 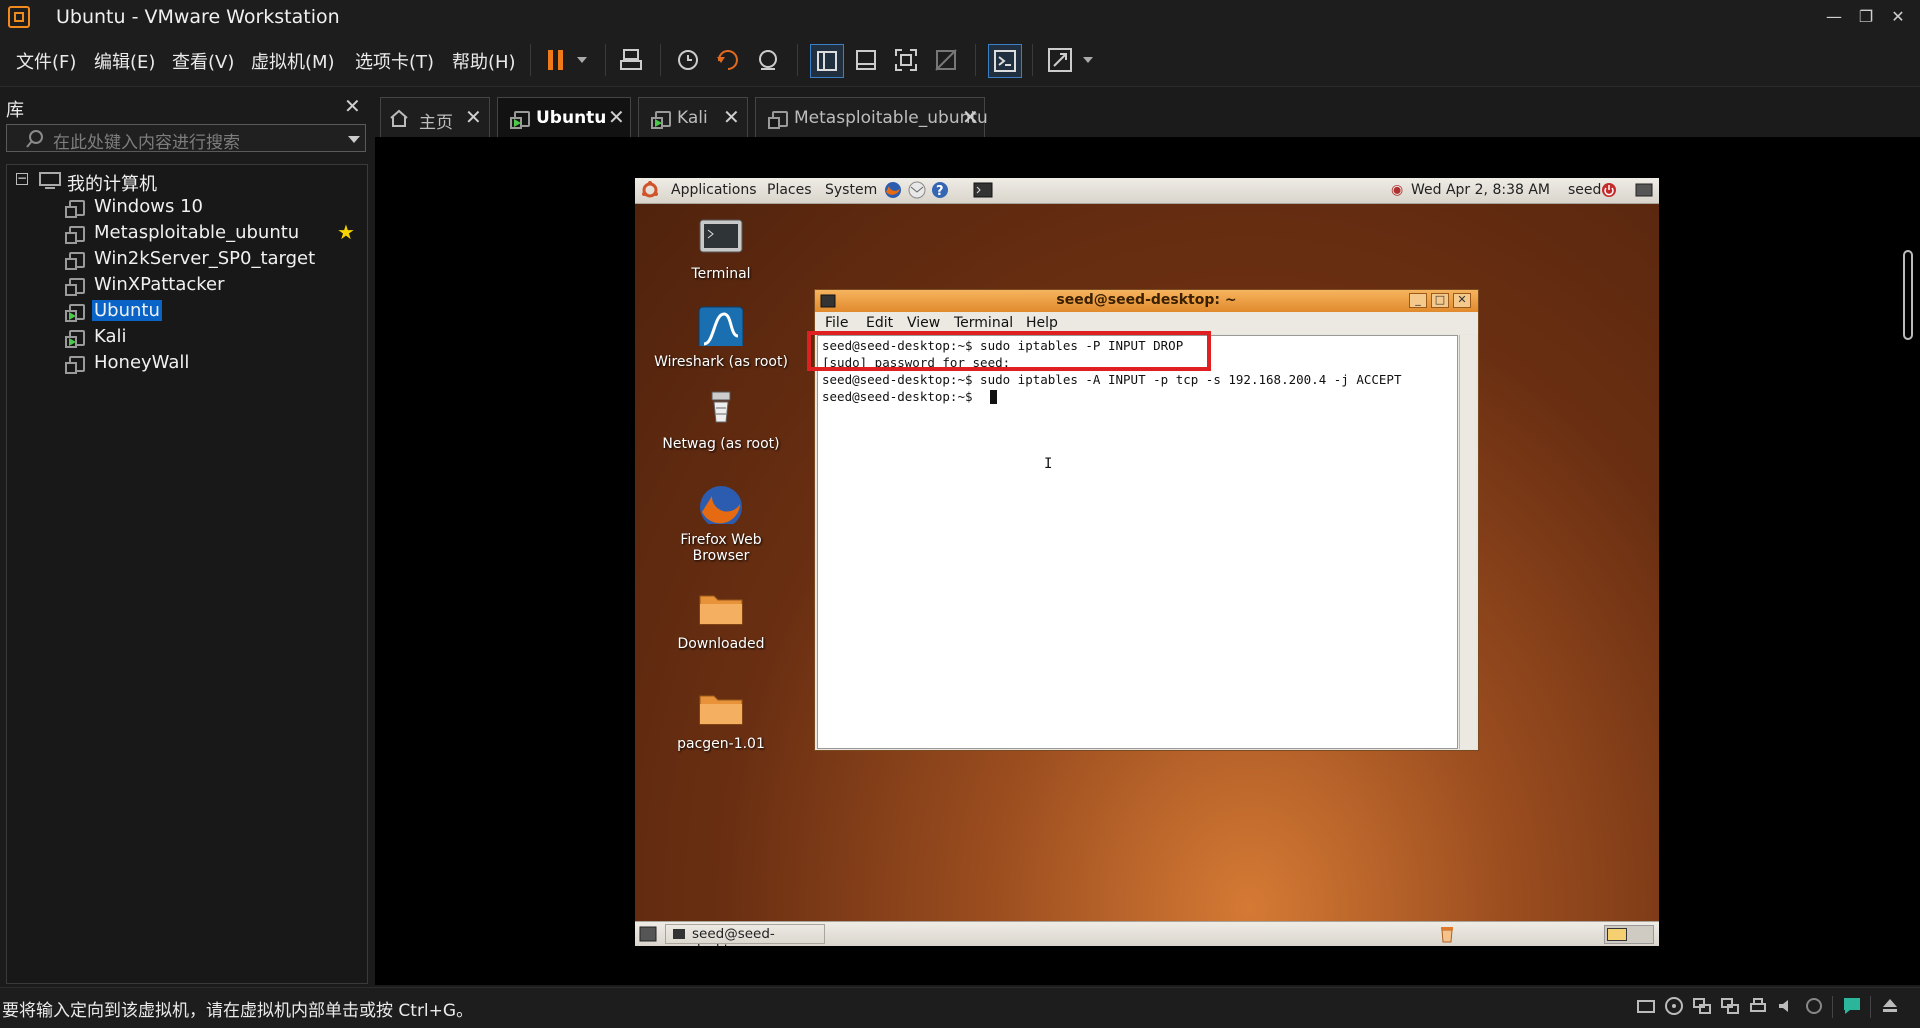 I want to click on show-library-icon, so click(x=827, y=61).